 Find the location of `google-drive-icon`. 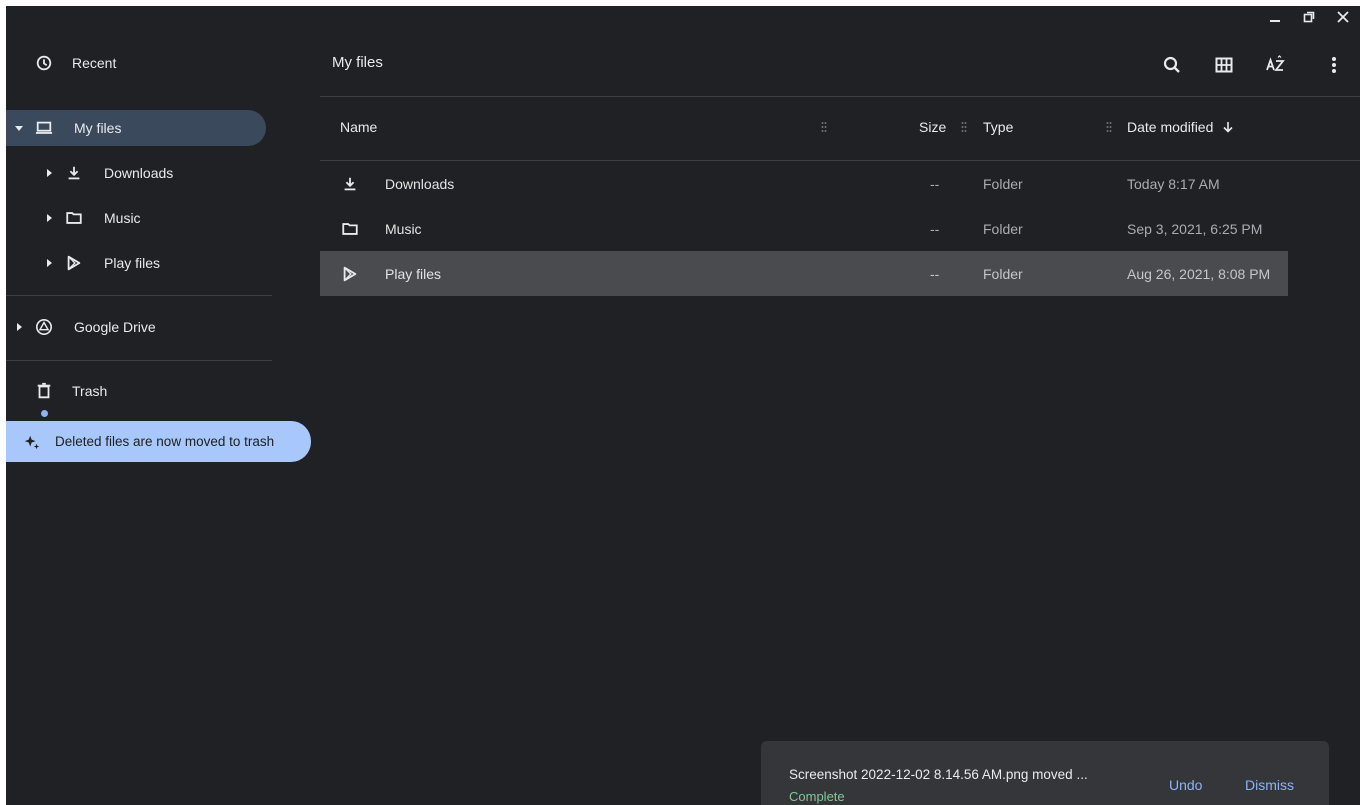

google-drive-icon is located at coordinates (44, 327).